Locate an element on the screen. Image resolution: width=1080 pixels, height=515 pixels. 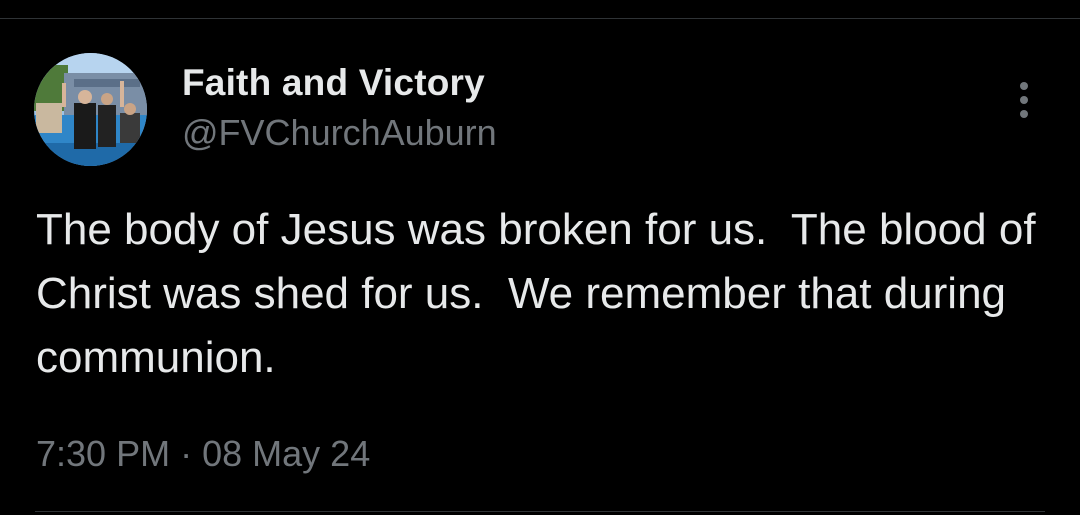
vertical-ellipsis-icon is located at coordinates (1024, 100).